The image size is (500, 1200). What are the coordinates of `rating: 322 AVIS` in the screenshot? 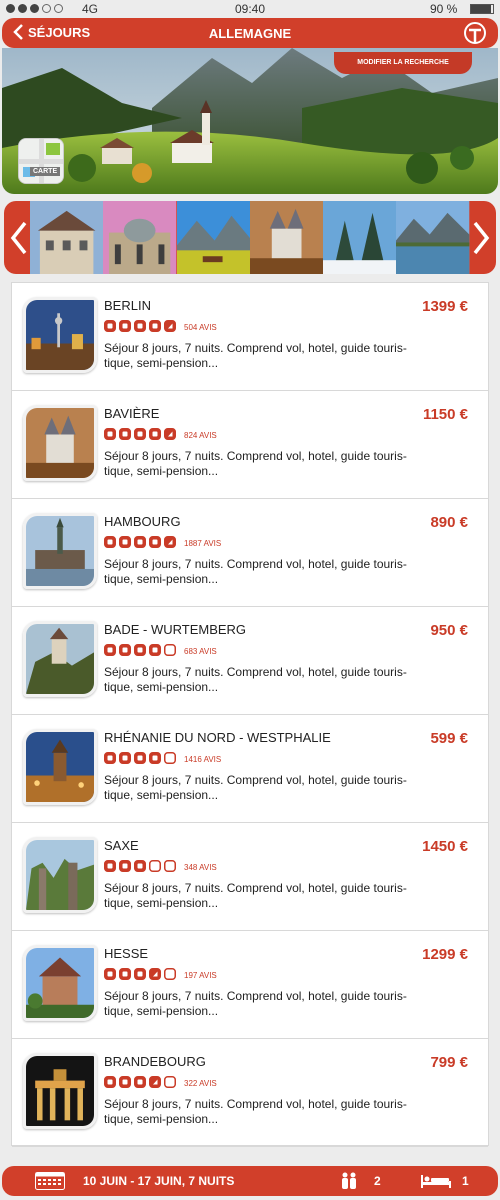 It's located at (160, 1082).